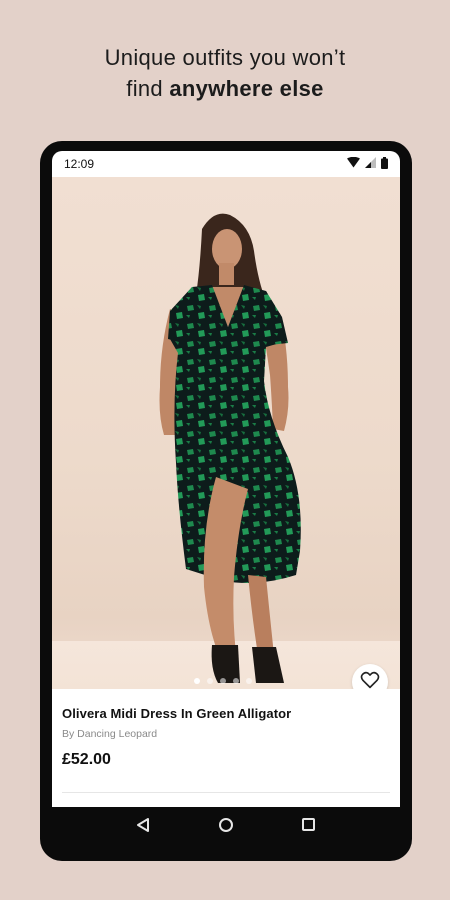 The width and height of the screenshot is (450, 900). I want to click on headline-line-1: Unique outfits you won’t, so click(225, 57).